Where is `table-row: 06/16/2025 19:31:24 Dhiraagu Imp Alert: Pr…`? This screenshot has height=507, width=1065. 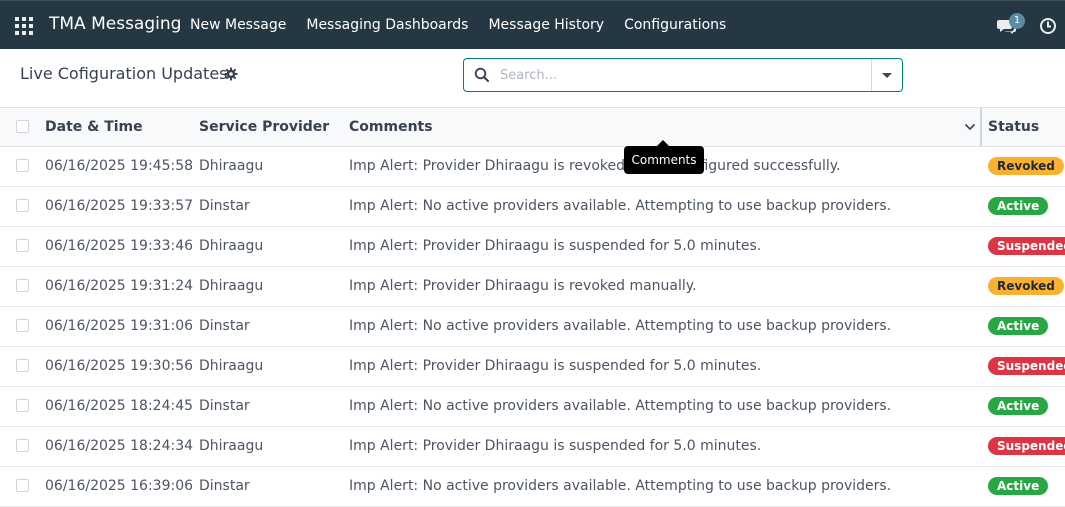 table-row: 06/16/2025 19:31:24 Dhiraagu Imp Alert: Pr… is located at coordinates (532, 287).